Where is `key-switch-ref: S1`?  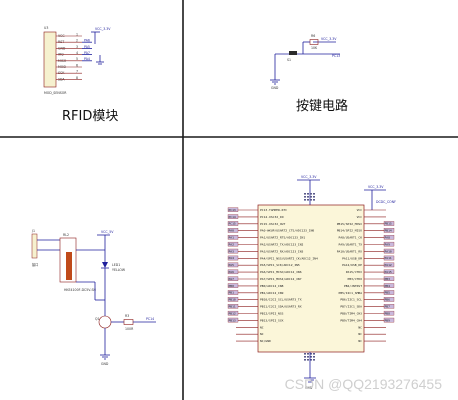 key-switch-ref: S1 is located at coordinates (289, 60).